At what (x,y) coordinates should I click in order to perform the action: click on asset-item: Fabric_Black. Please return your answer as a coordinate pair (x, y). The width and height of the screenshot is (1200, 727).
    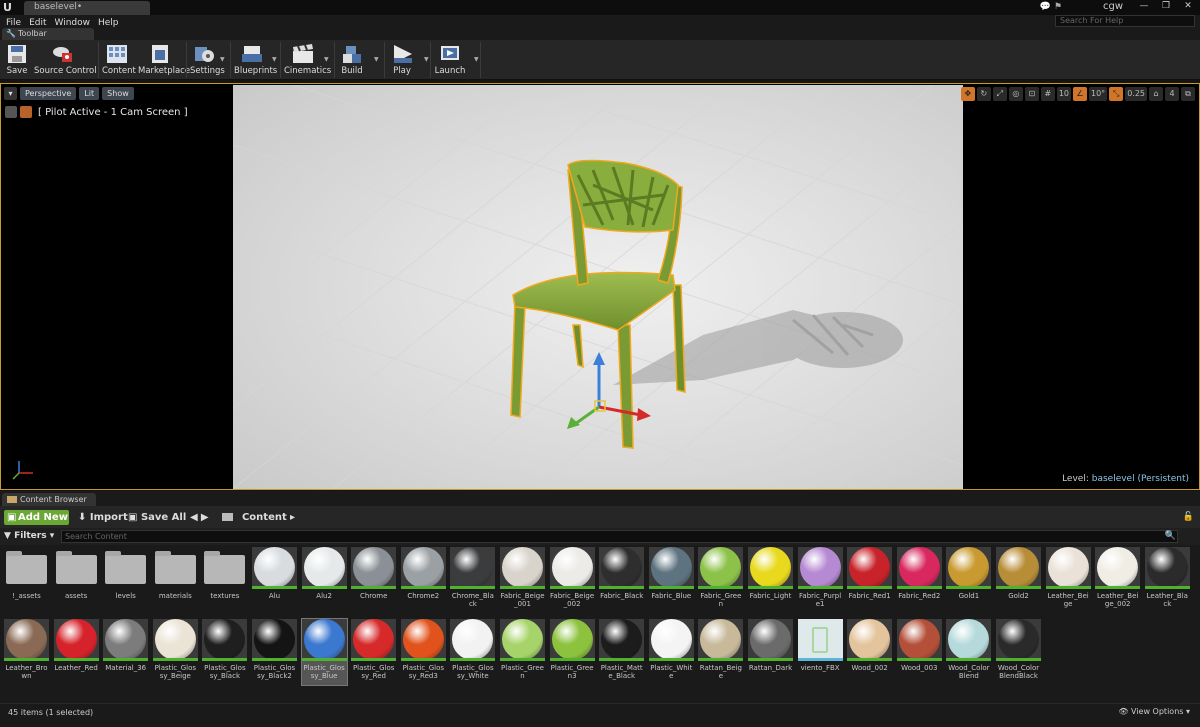
    Looking at the image, I should click on (622, 580).